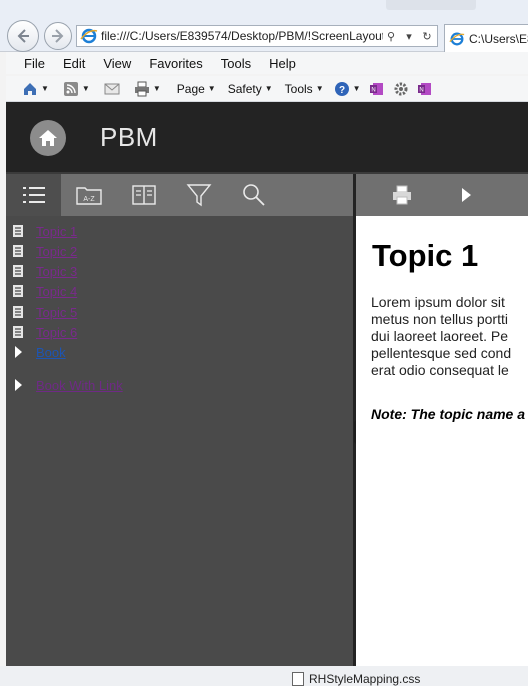 The image size is (528, 686). What do you see at coordinates (409, 36) in the screenshot?
I see `dropdown-icon: ▾` at bounding box center [409, 36].